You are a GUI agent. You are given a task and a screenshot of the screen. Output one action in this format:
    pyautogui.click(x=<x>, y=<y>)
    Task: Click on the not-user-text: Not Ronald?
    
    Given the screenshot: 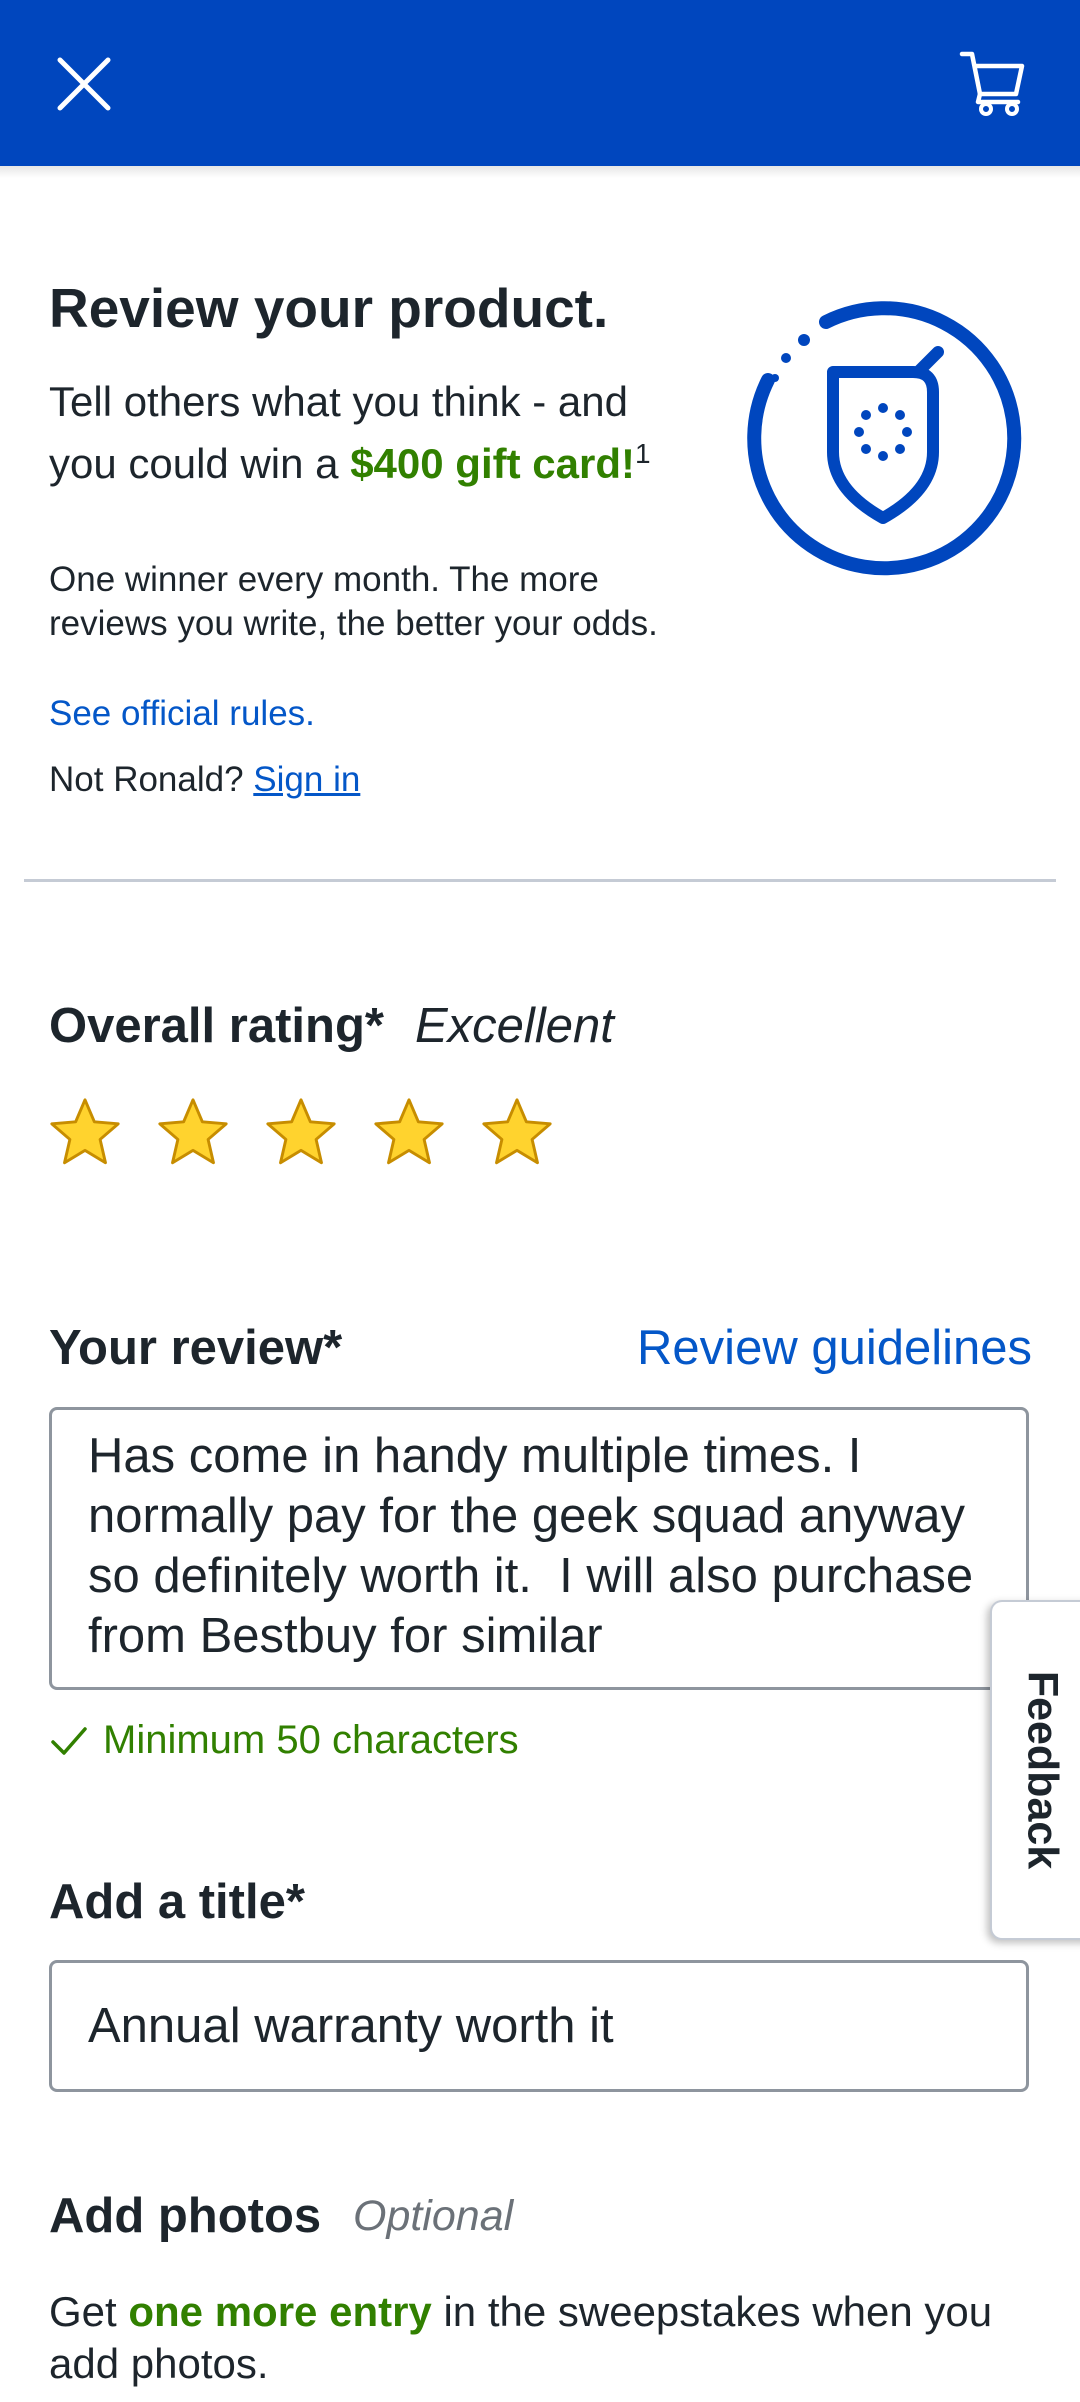 What is the action you would take?
    pyautogui.click(x=151, y=779)
    